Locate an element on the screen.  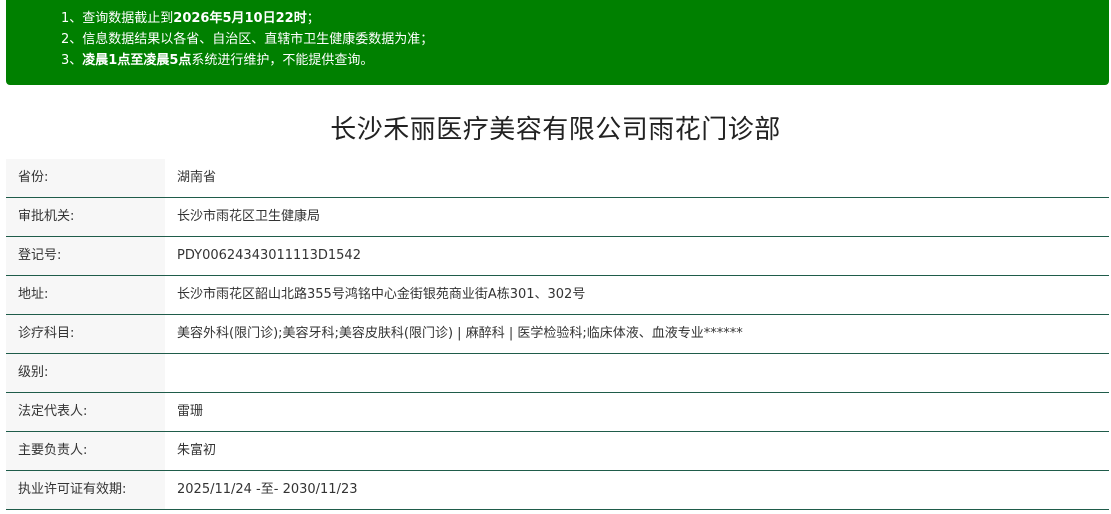
row-approval-authority: 审批机关: 长沙市雨花区卫生健康局 is located at coordinates (557, 217).